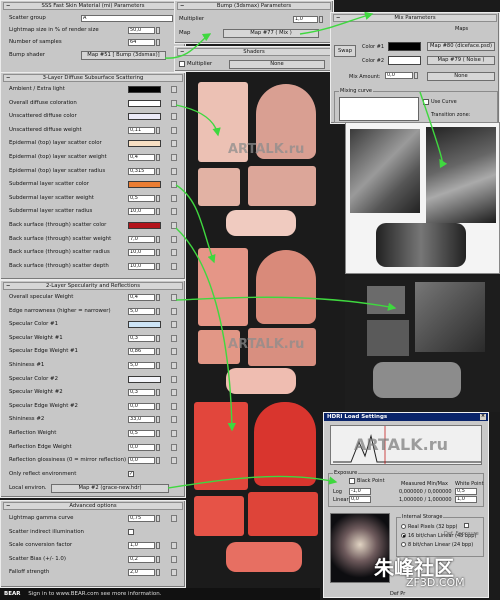 This screenshot has height=600, width=500. Describe the element at coordinates (360, 499) in the screenshot. I see `linear-field: 0,0` at that location.